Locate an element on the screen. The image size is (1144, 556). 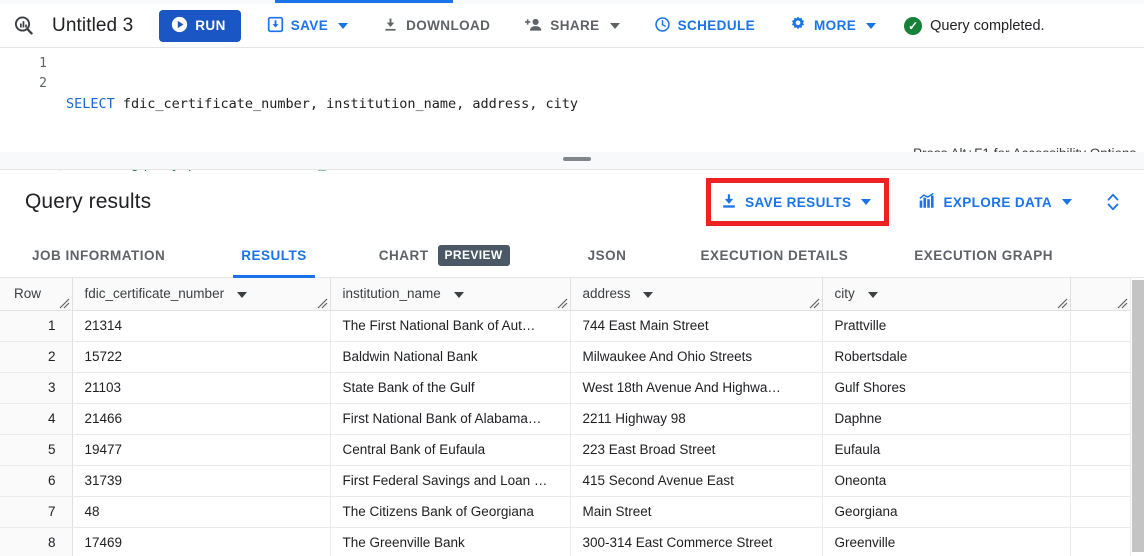
gear-icon is located at coordinates (798, 25).